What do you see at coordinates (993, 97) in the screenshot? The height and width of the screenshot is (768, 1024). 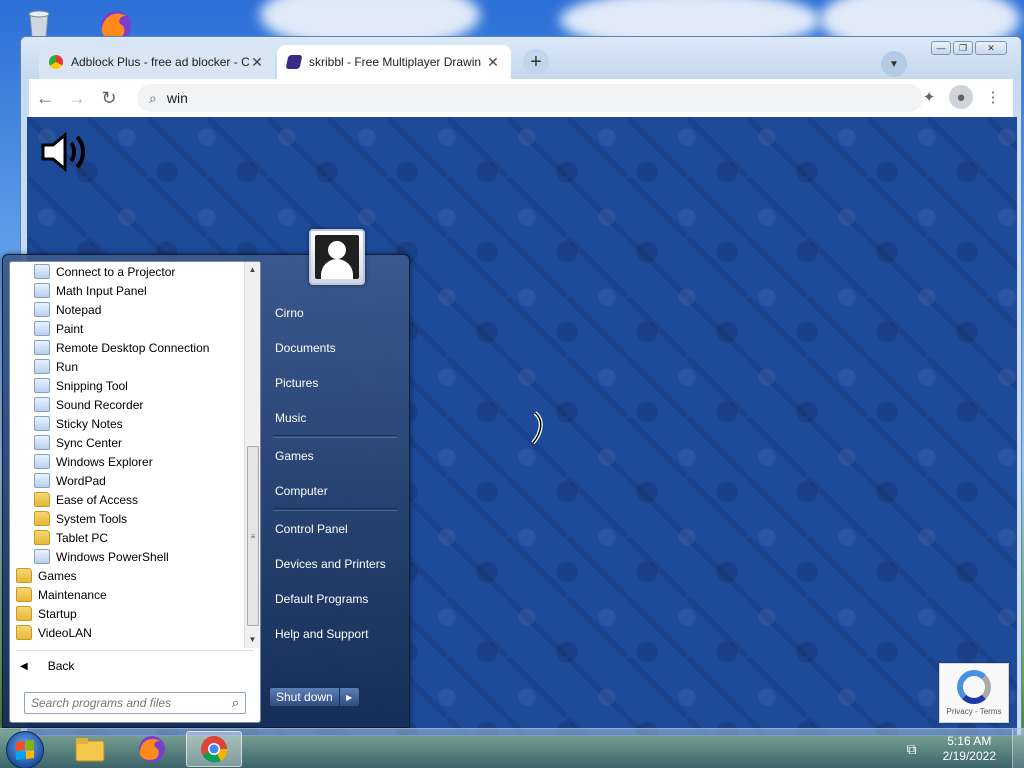 I see `kebab-menu-icon: ⋮` at bounding box center [993, 97].